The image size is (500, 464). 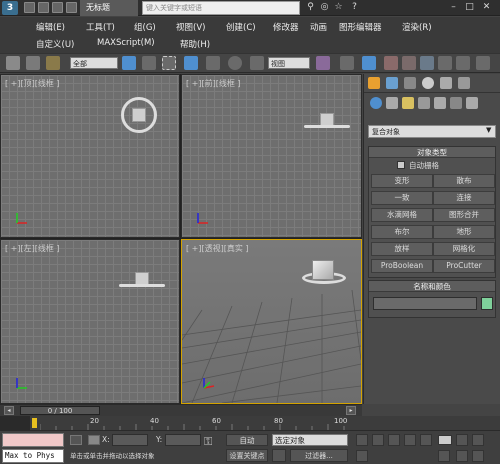 I want to click on named-selection-icon, so click(x=463, y=63).